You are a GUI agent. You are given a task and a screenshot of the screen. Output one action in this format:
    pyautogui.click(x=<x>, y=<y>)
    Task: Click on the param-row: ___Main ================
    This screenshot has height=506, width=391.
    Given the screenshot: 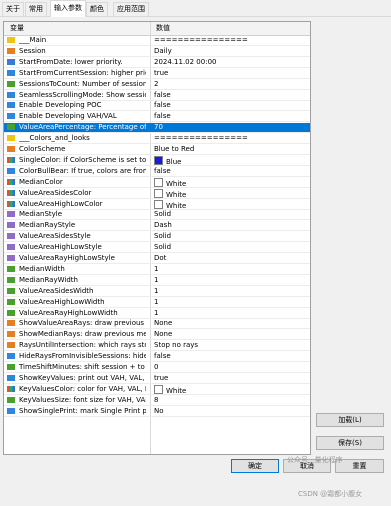 What is the action you would take?
    pyautogui.click(x=157, y=41)
    